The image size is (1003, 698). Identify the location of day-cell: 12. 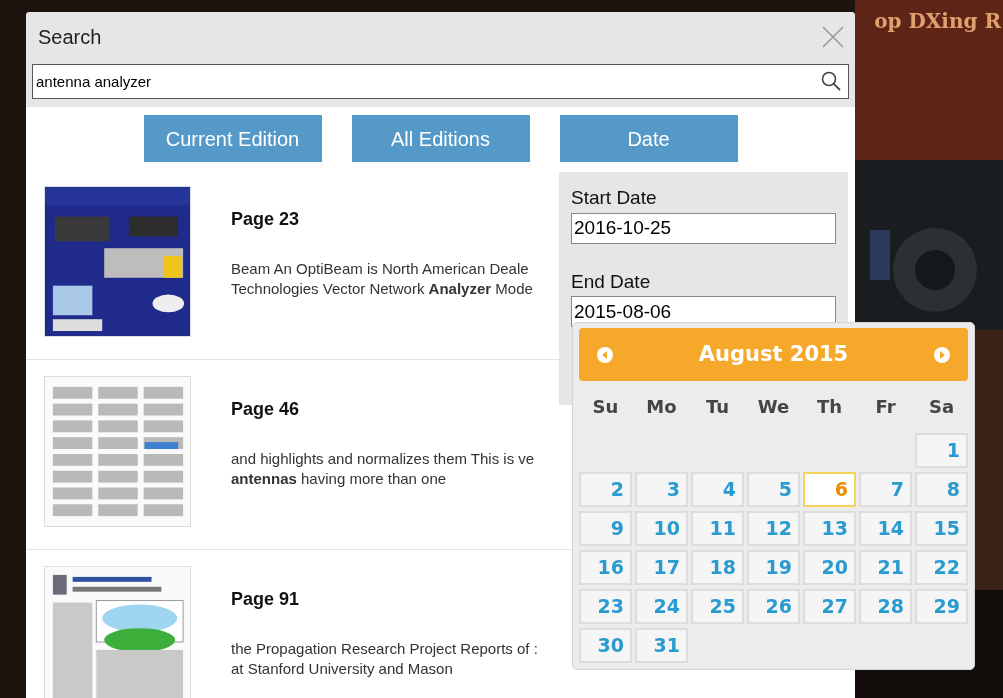
(773, 528).